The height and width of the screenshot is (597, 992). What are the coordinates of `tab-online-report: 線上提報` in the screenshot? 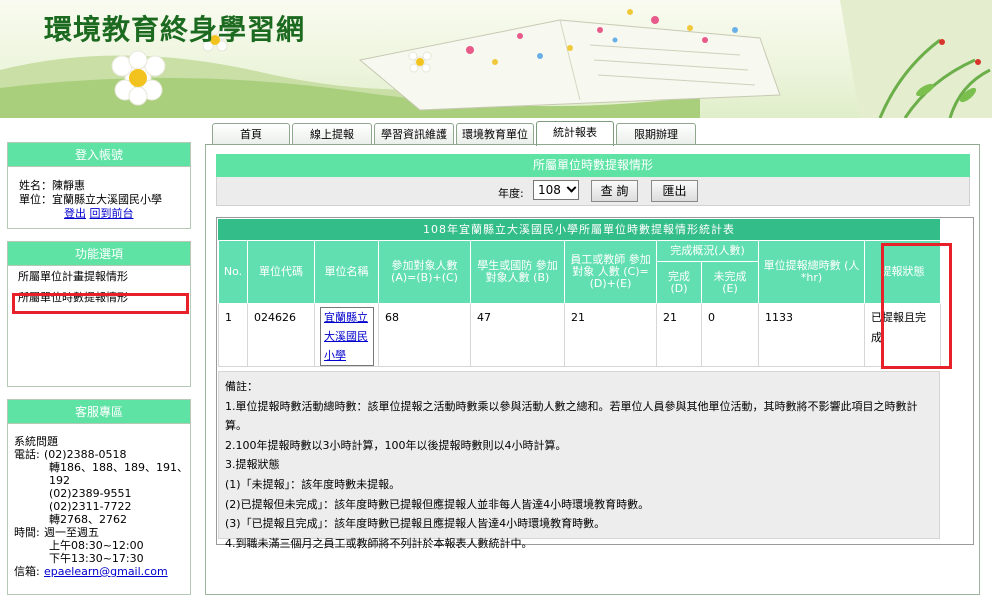 It's located at (332, 134).